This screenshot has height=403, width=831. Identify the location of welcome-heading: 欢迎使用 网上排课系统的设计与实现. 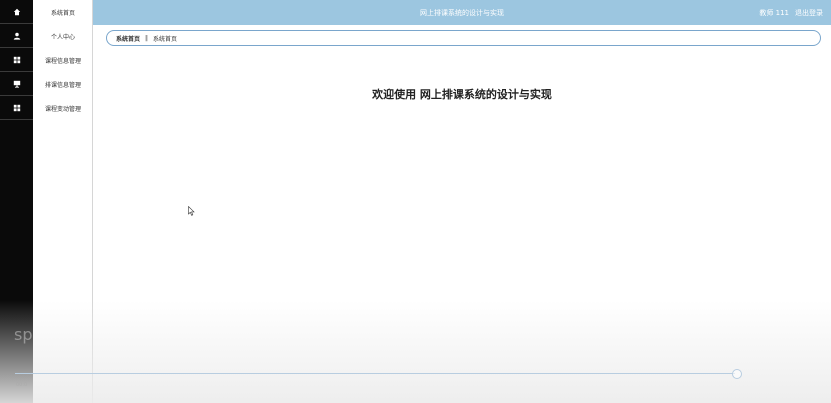
(462, 94).